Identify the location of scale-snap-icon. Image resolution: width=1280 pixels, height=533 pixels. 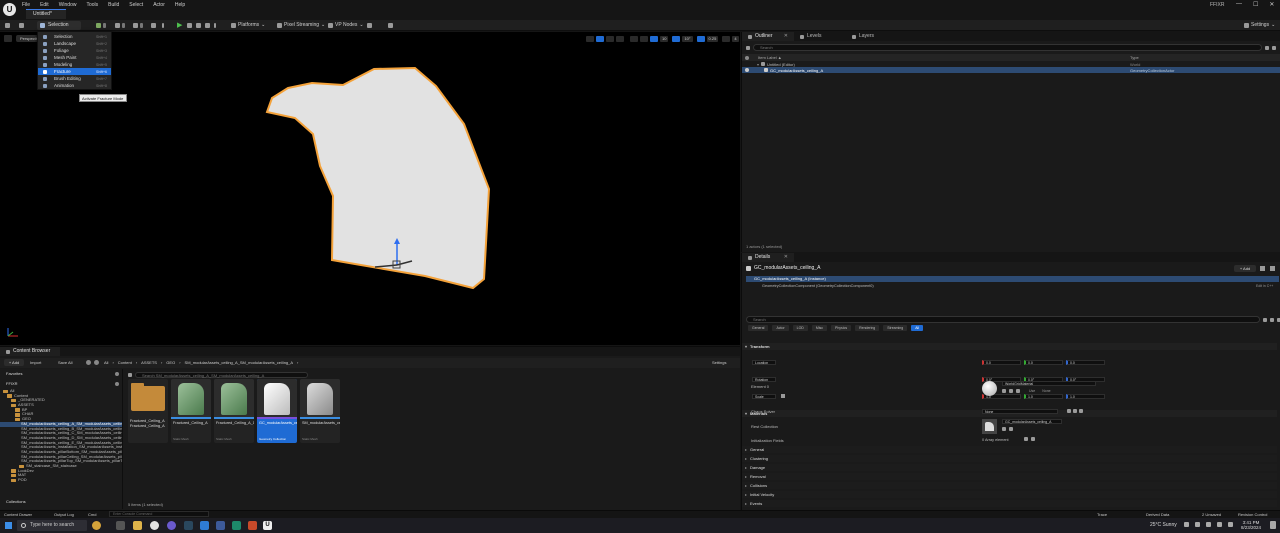
(700, 39).